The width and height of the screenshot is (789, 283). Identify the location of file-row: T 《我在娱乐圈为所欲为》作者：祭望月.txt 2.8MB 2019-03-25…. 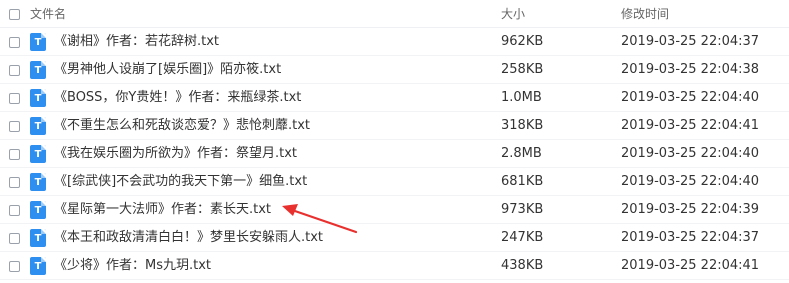
(394, 154).